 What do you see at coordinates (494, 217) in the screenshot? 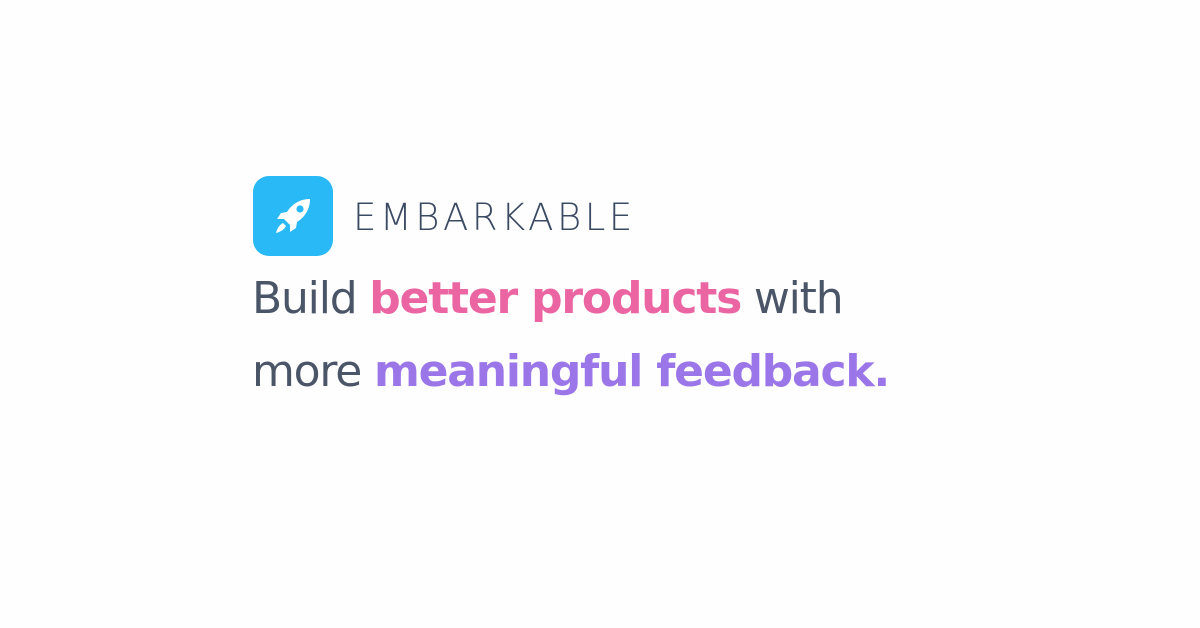
I see `brand-name: EMBARKABLE` at bounding box center [494, 217].